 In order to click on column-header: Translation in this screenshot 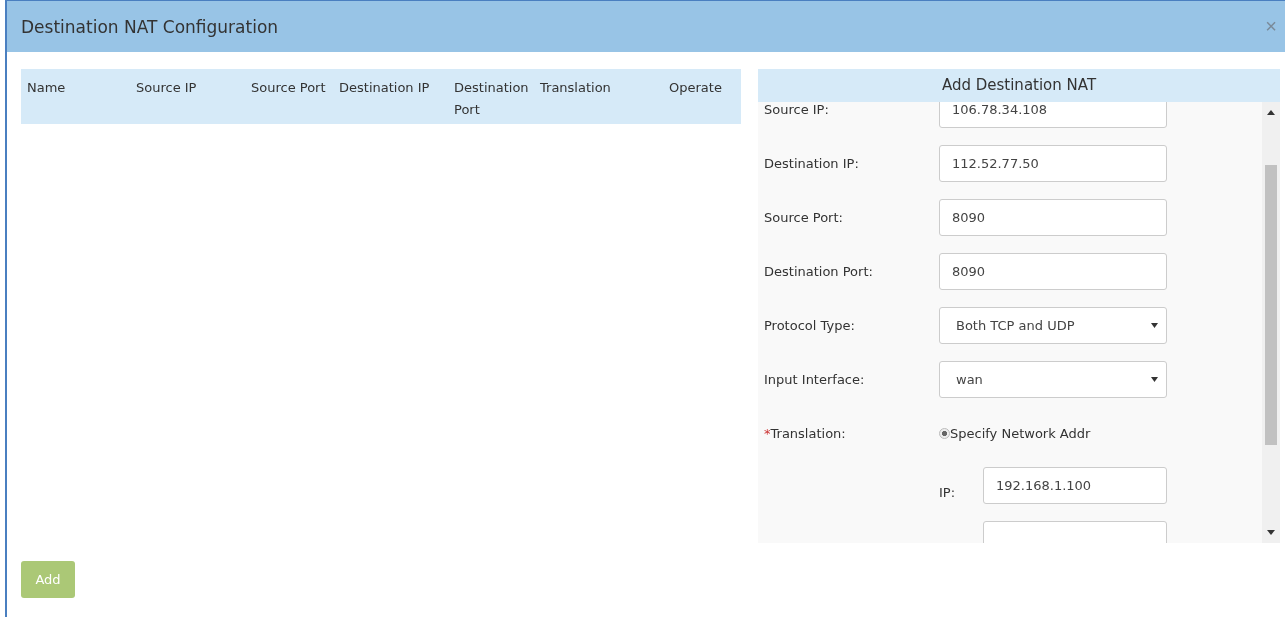, I will do `click(576, 88)`.